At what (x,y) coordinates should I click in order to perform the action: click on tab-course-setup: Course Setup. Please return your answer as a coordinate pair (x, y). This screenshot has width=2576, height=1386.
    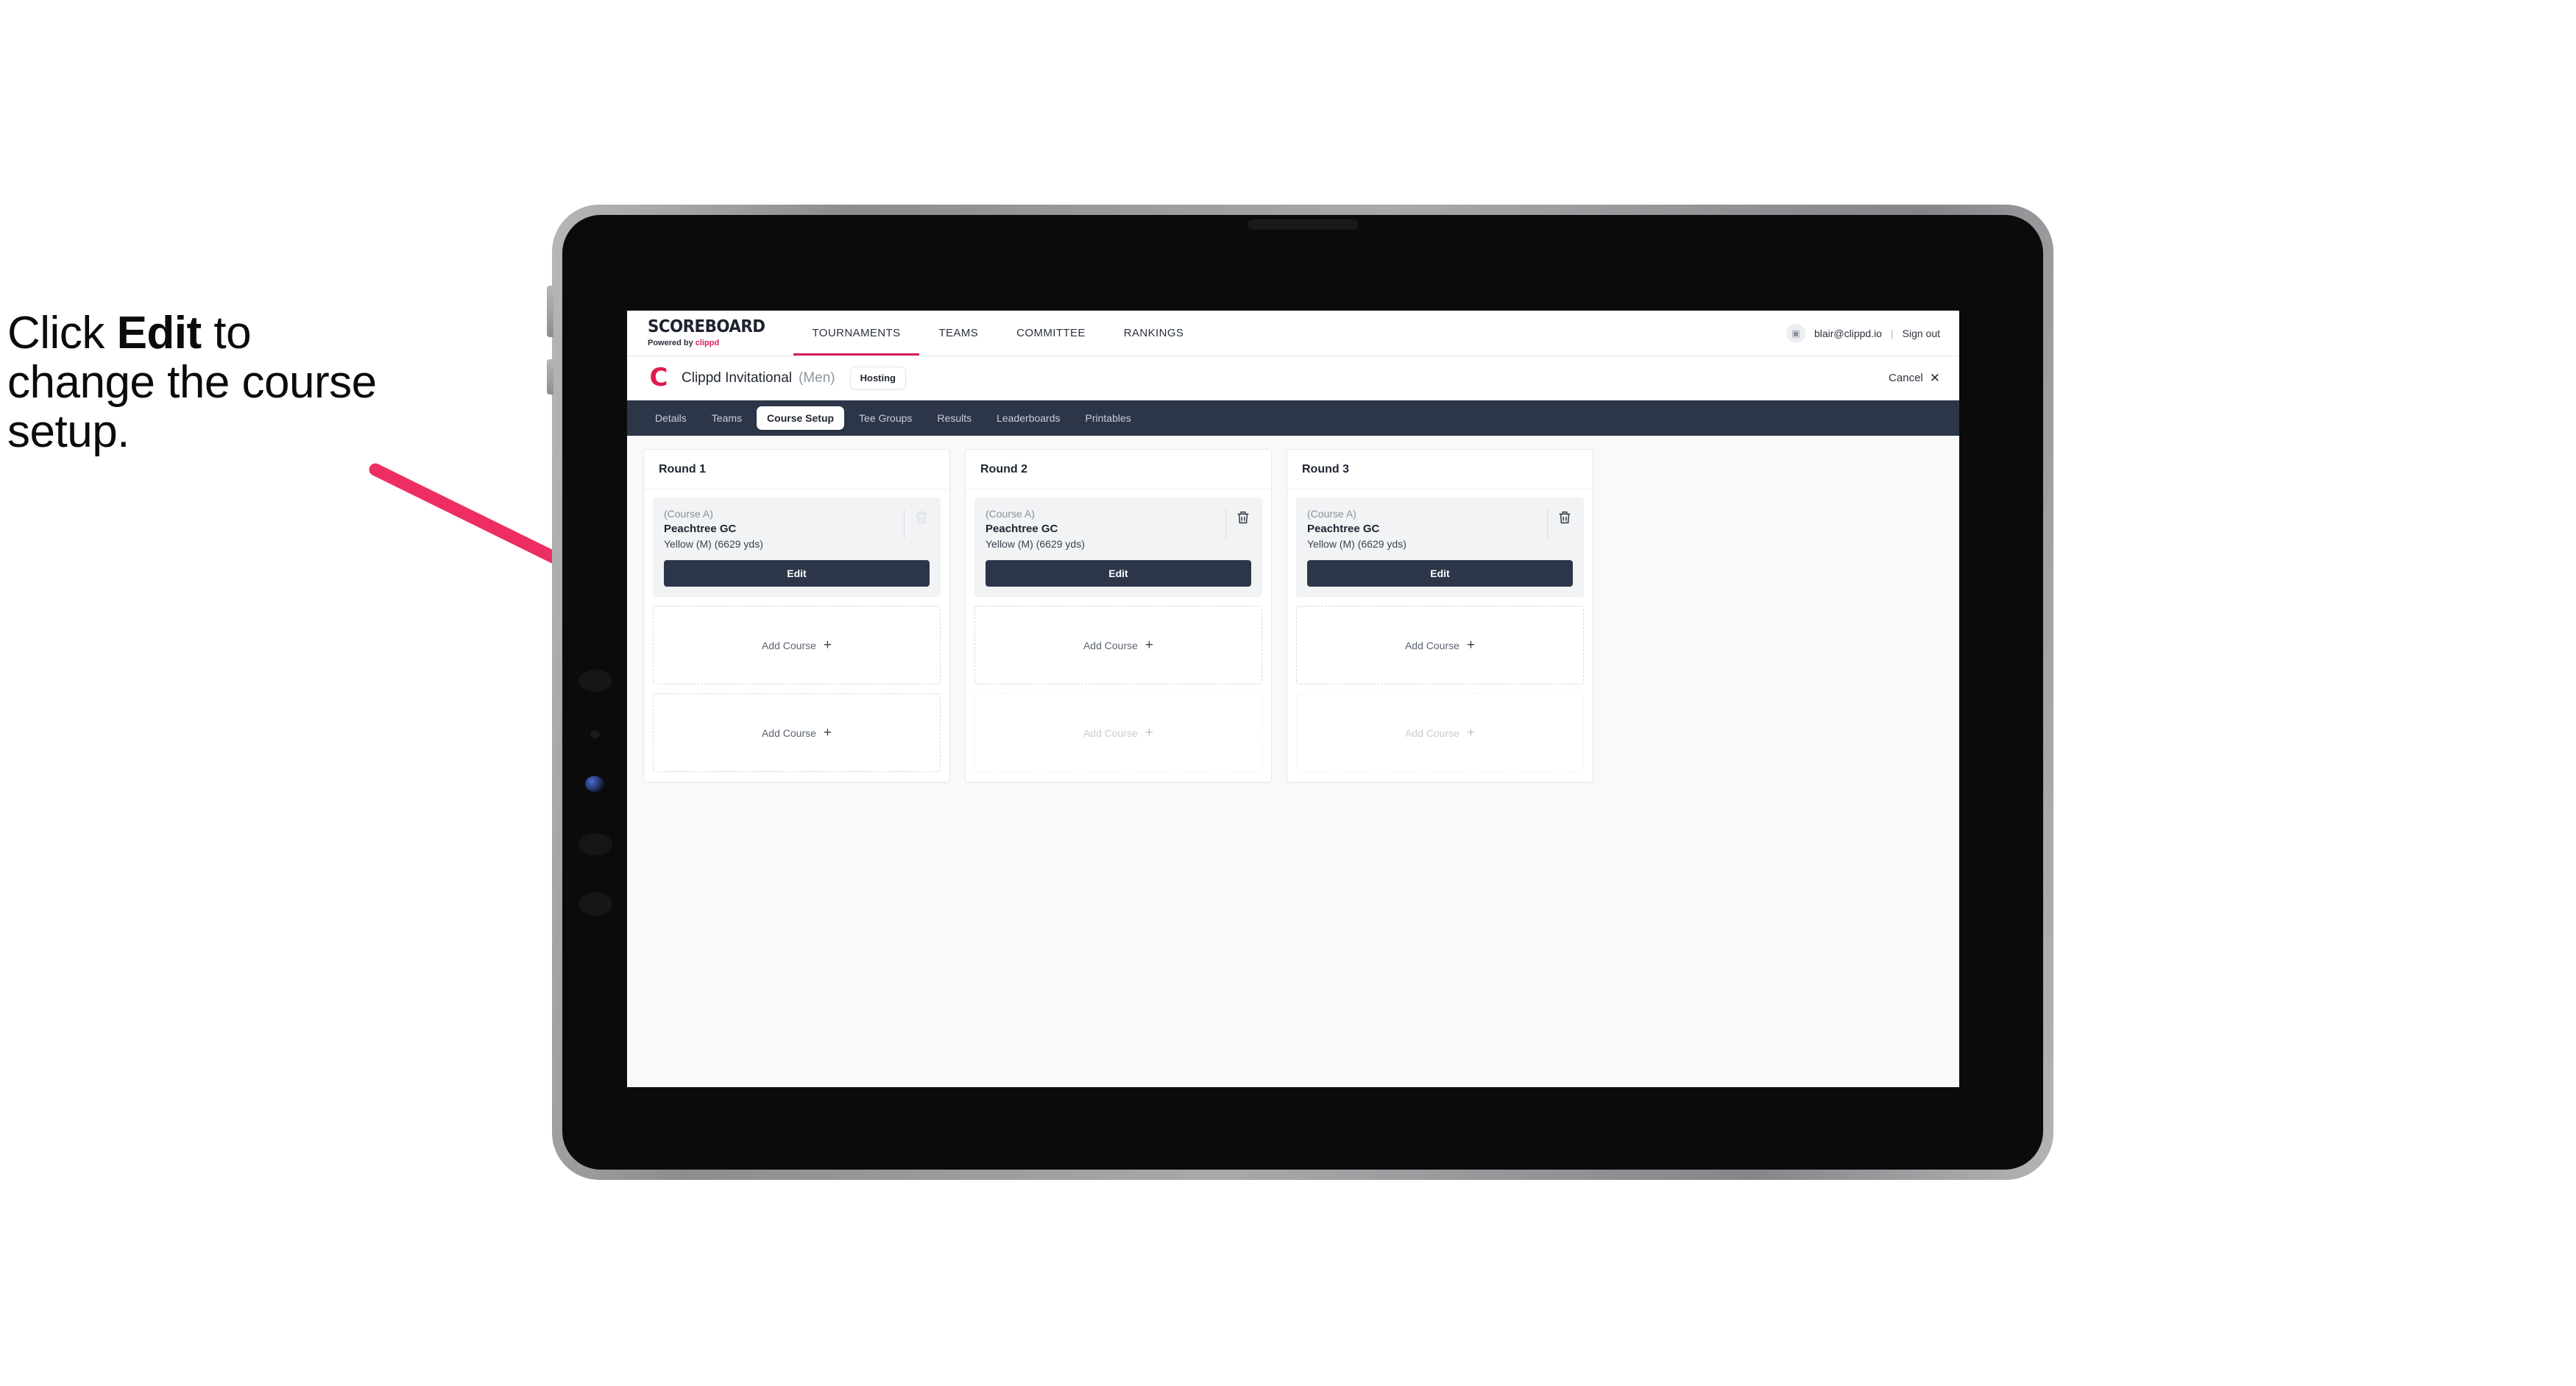
    Looking at the image, I should click on (801, 418).